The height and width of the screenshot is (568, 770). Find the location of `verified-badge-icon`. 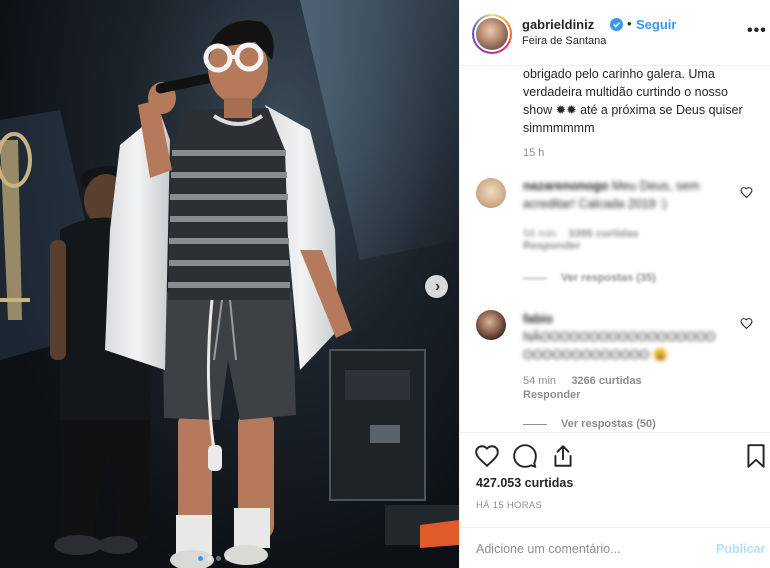

verified-badge-icon is located at coordinates (616, 24).